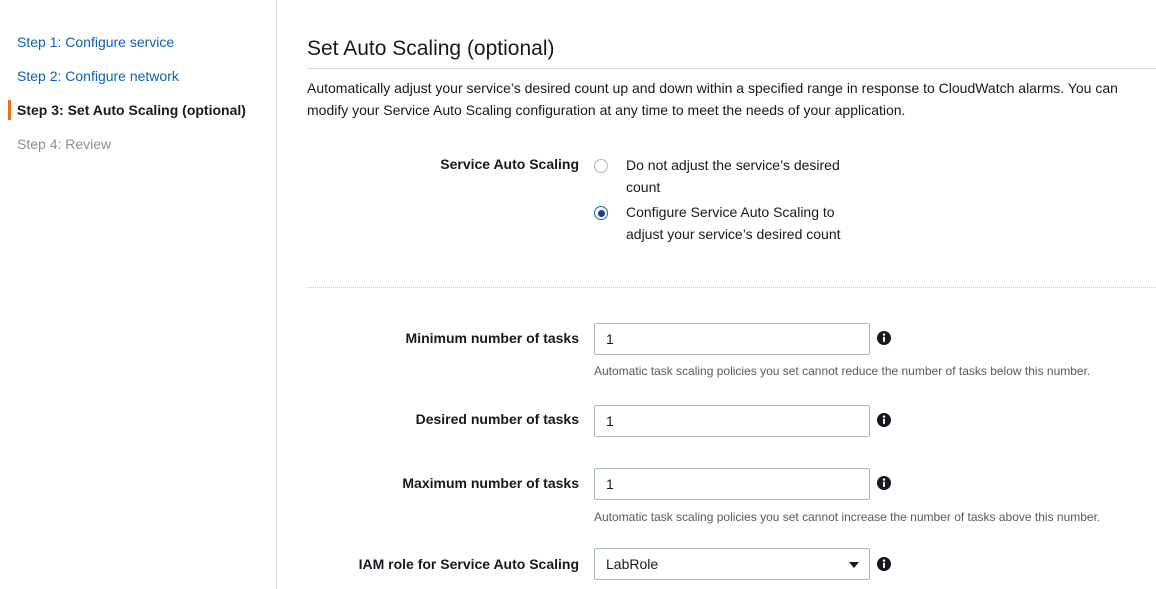  What do you see at coordinates (884, 420) in the screenshot?
I see `desired-tasks-info-icon` at bounding box center [884, 420].